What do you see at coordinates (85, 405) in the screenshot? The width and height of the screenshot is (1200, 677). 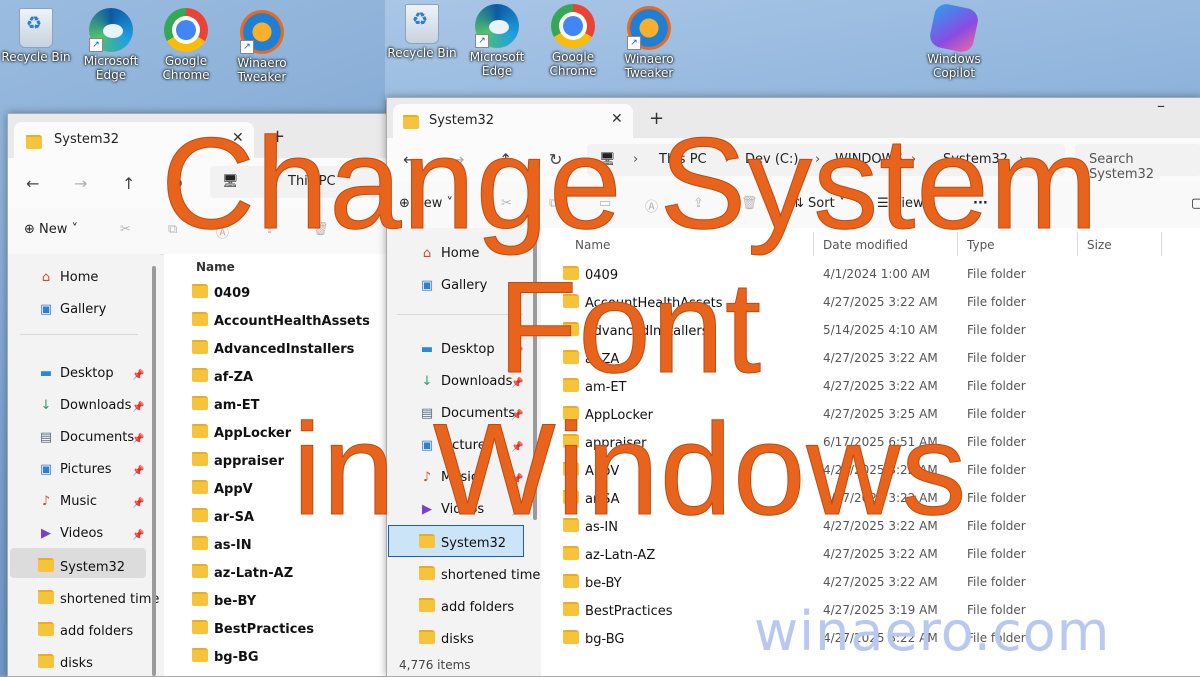 I see `nav-downloads: ↓ Downloads` at bounding box center [85, 405].